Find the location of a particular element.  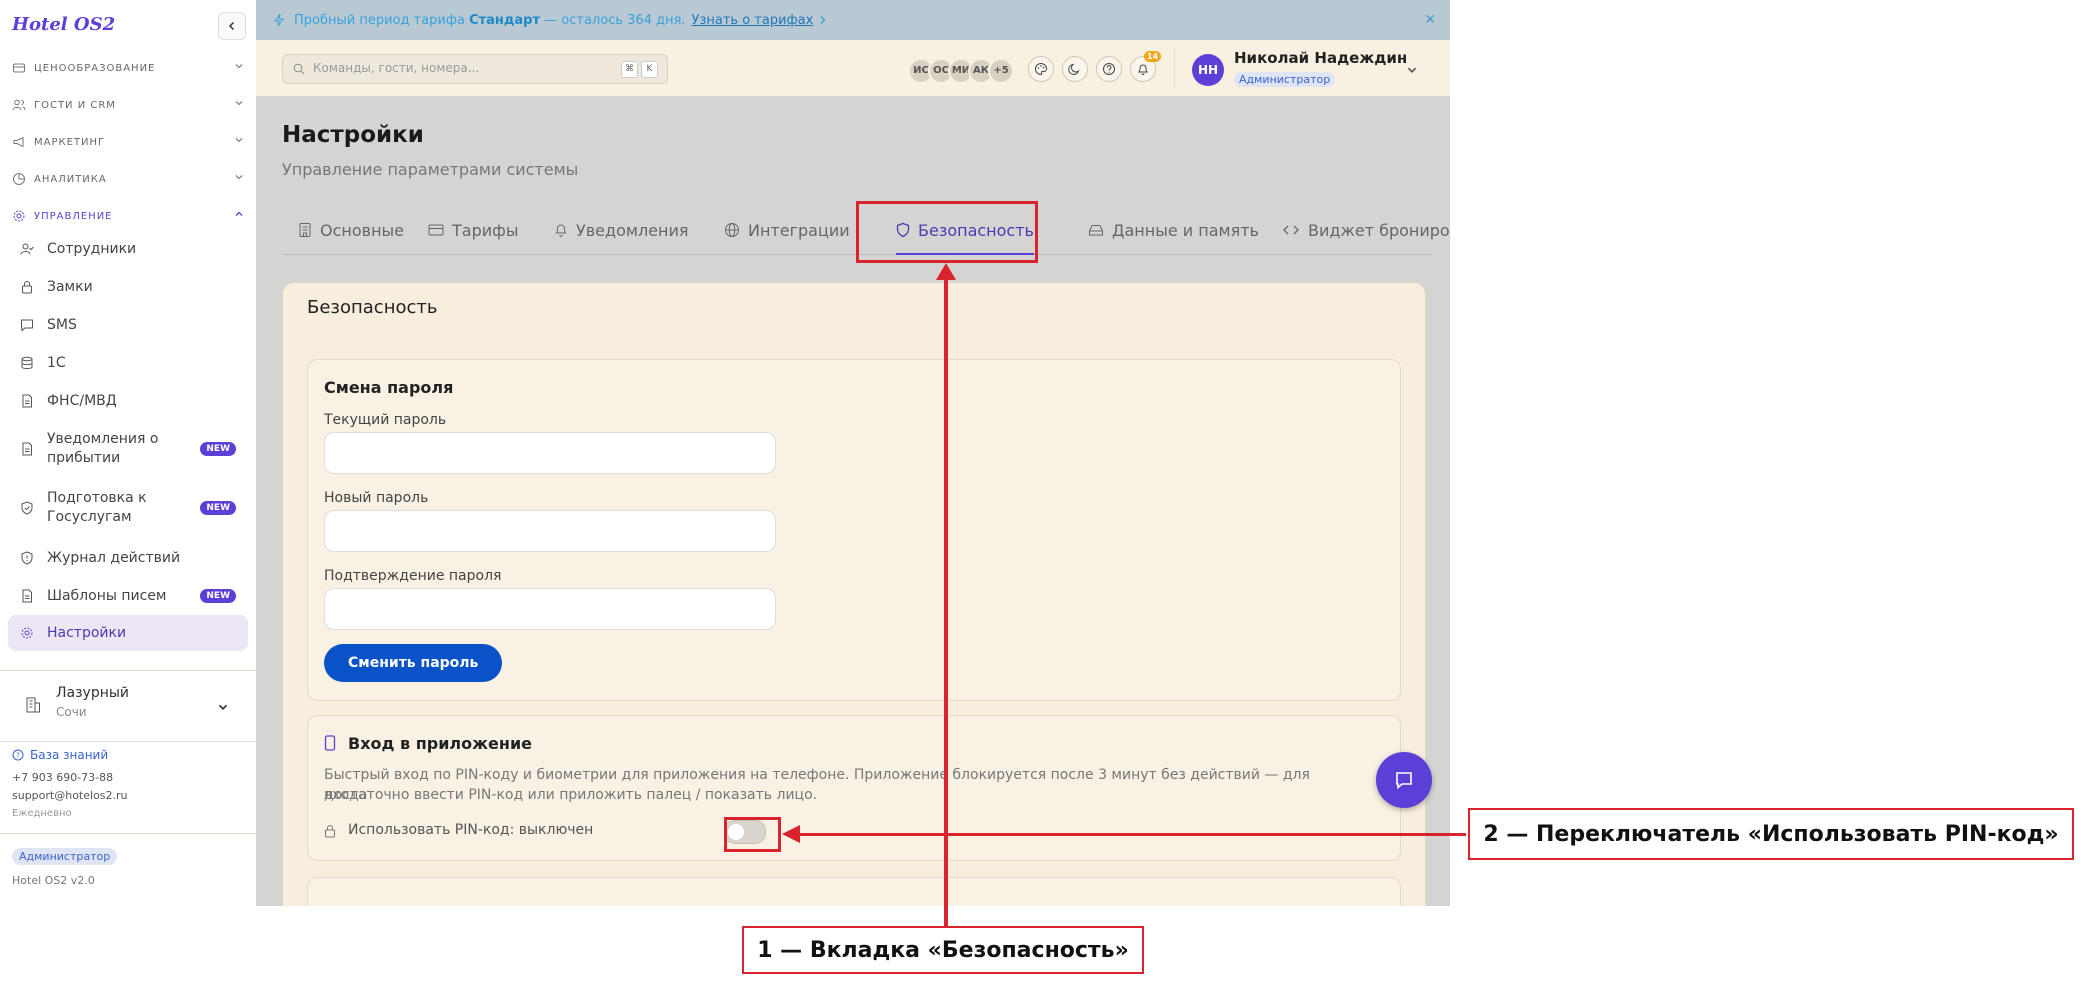

chat-button is located at coordinates (1404, 780).